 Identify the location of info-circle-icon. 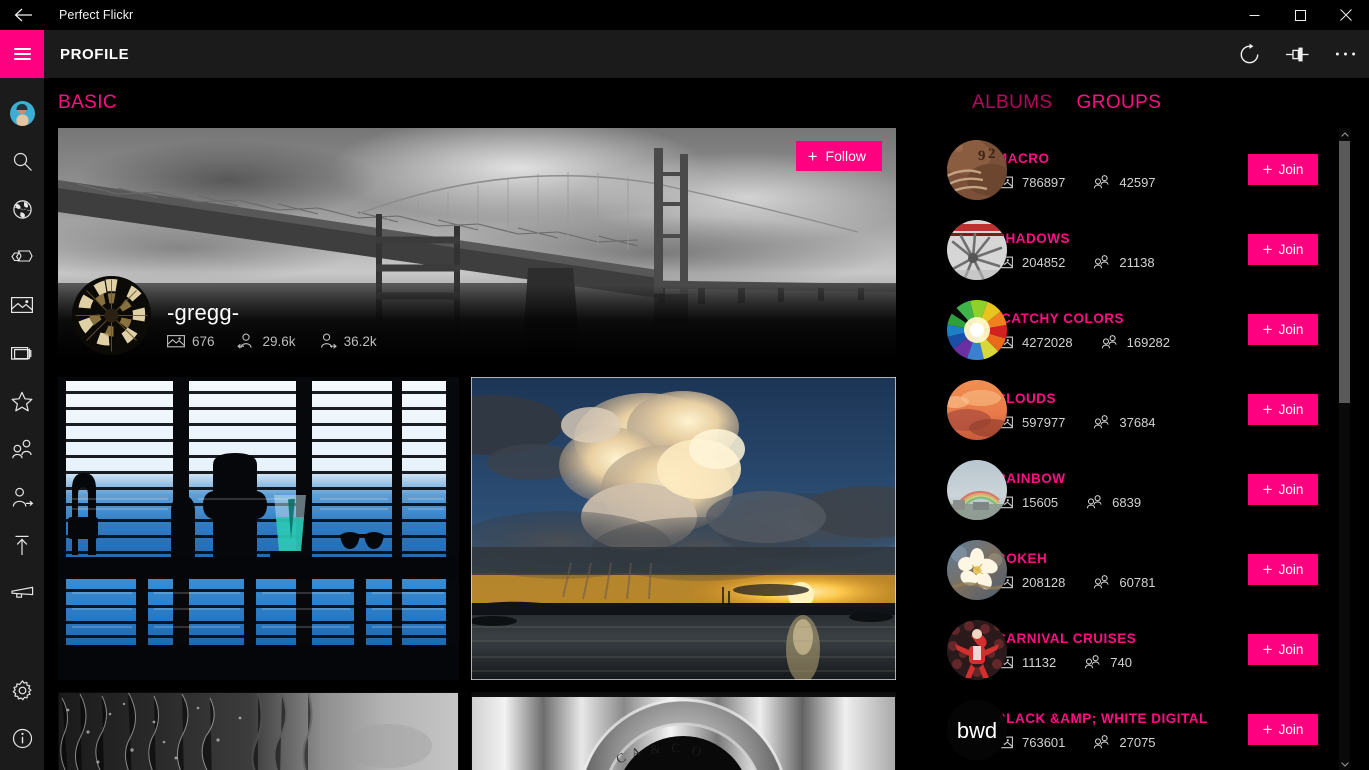
(22, 738).